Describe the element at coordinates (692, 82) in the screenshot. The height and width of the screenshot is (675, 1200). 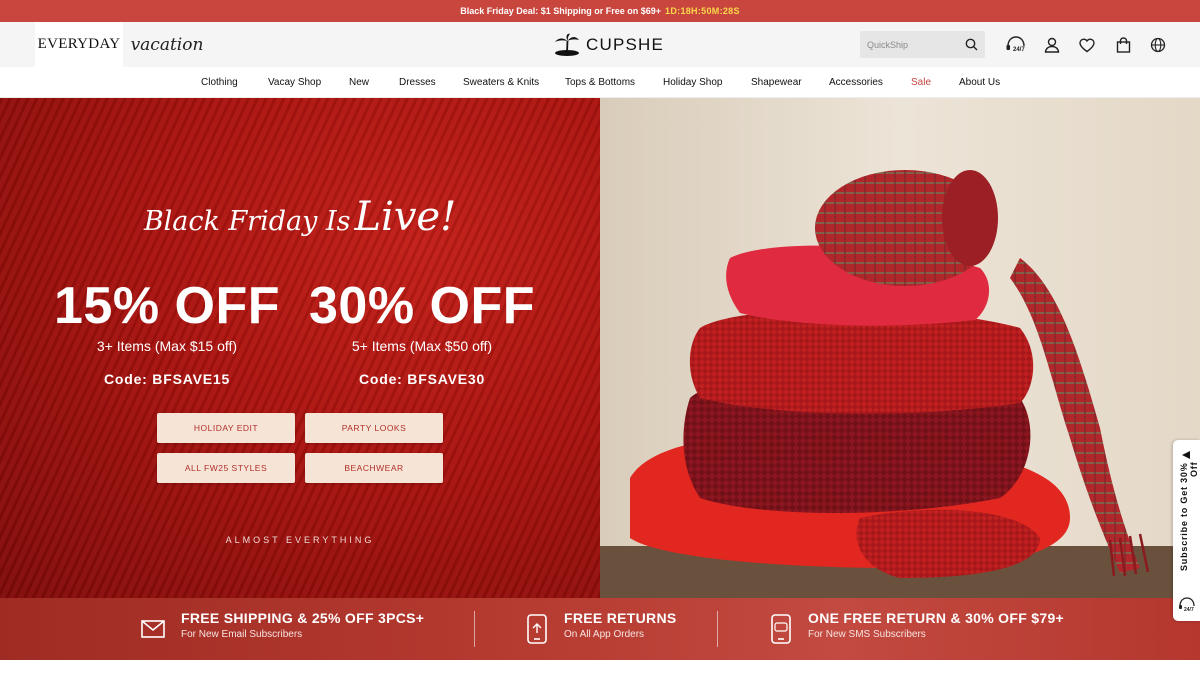
I see `nav-item-holiday-shop: Holiday Shop` at that location.